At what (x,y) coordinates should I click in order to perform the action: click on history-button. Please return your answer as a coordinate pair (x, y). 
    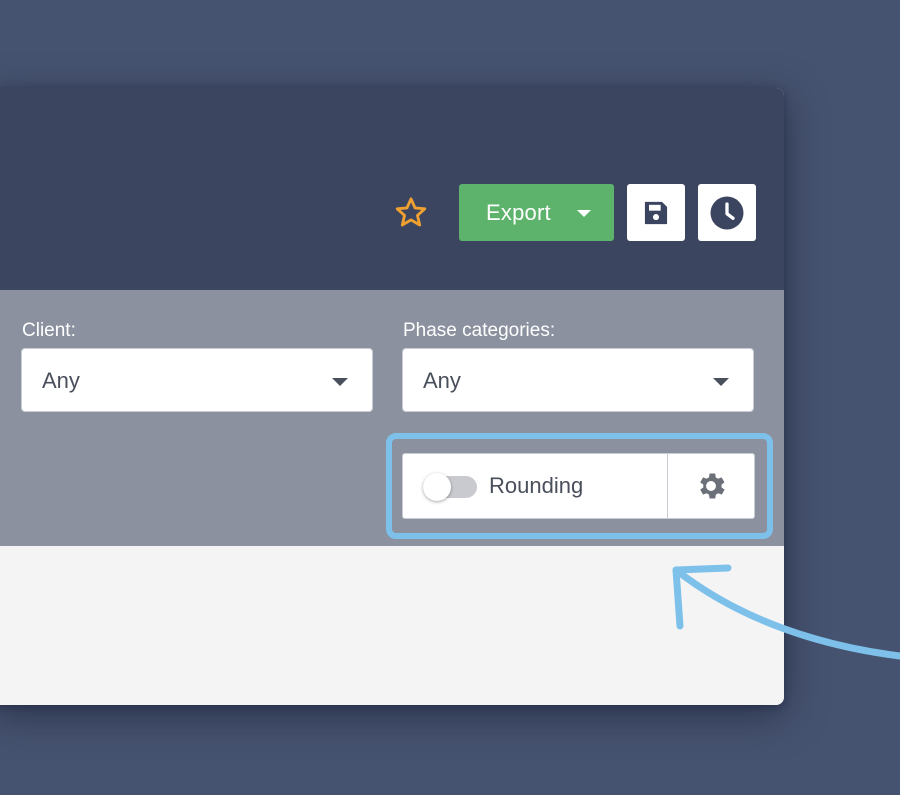
    Looking at the image, I should click on (727, 212).